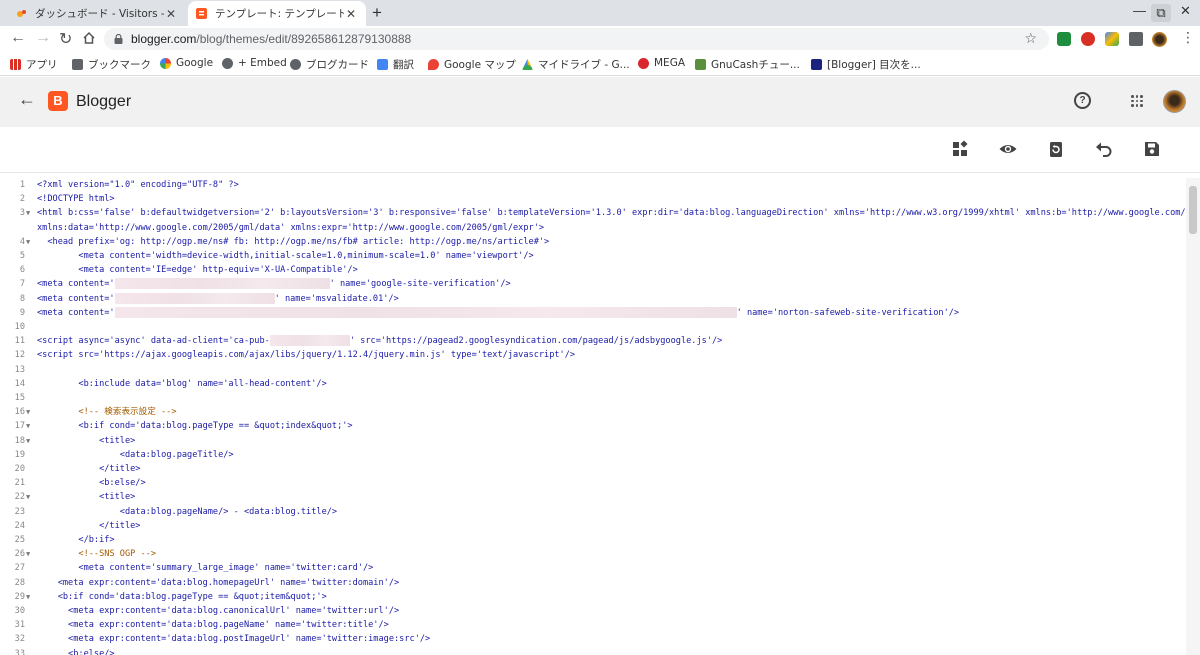 The height and width of the screenshot is (655, 1200). Describe the element at coordinates (43, 38) in the screenshot. I see `forward-icon: →` at that location.